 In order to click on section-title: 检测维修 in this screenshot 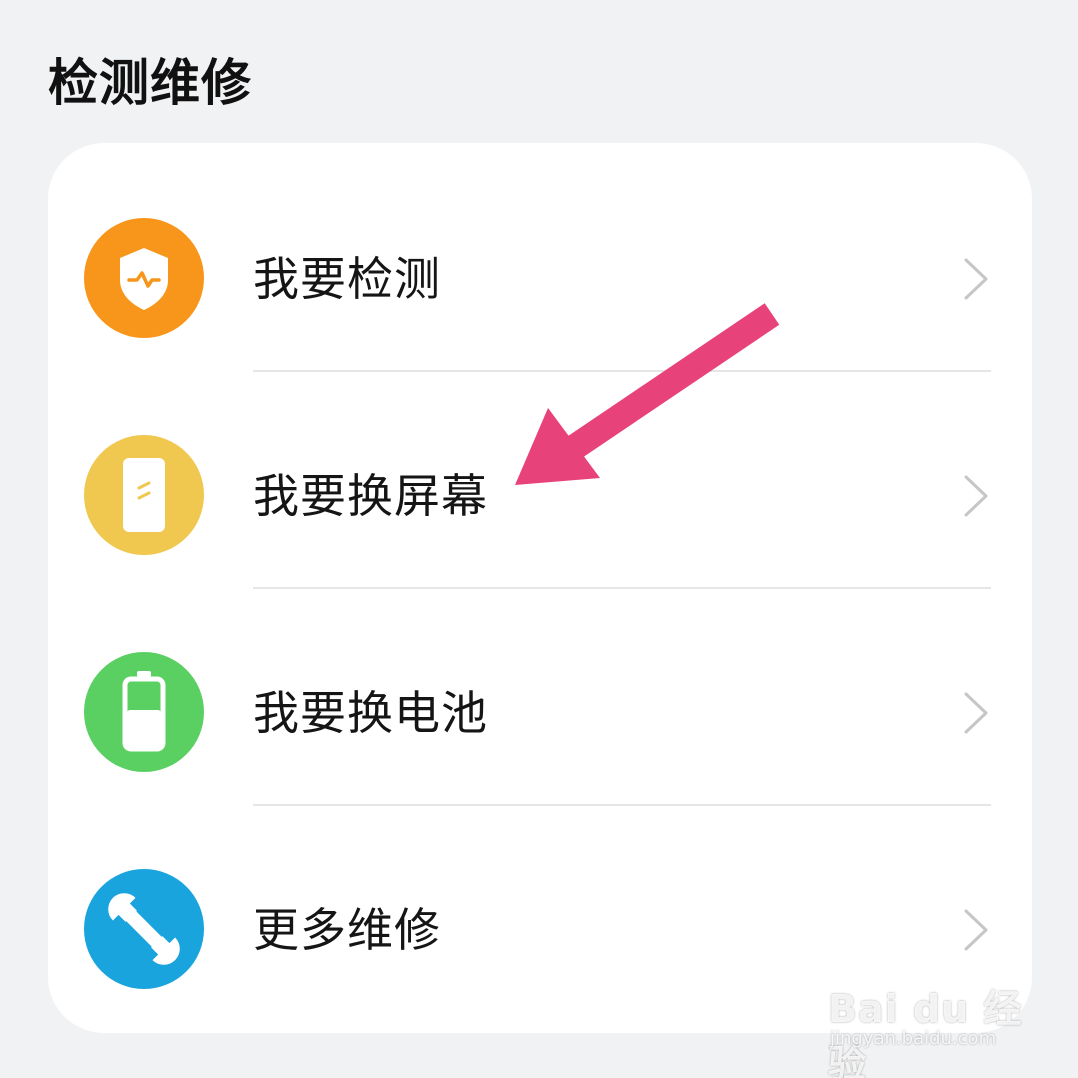, I will do `click(150, 83)`.